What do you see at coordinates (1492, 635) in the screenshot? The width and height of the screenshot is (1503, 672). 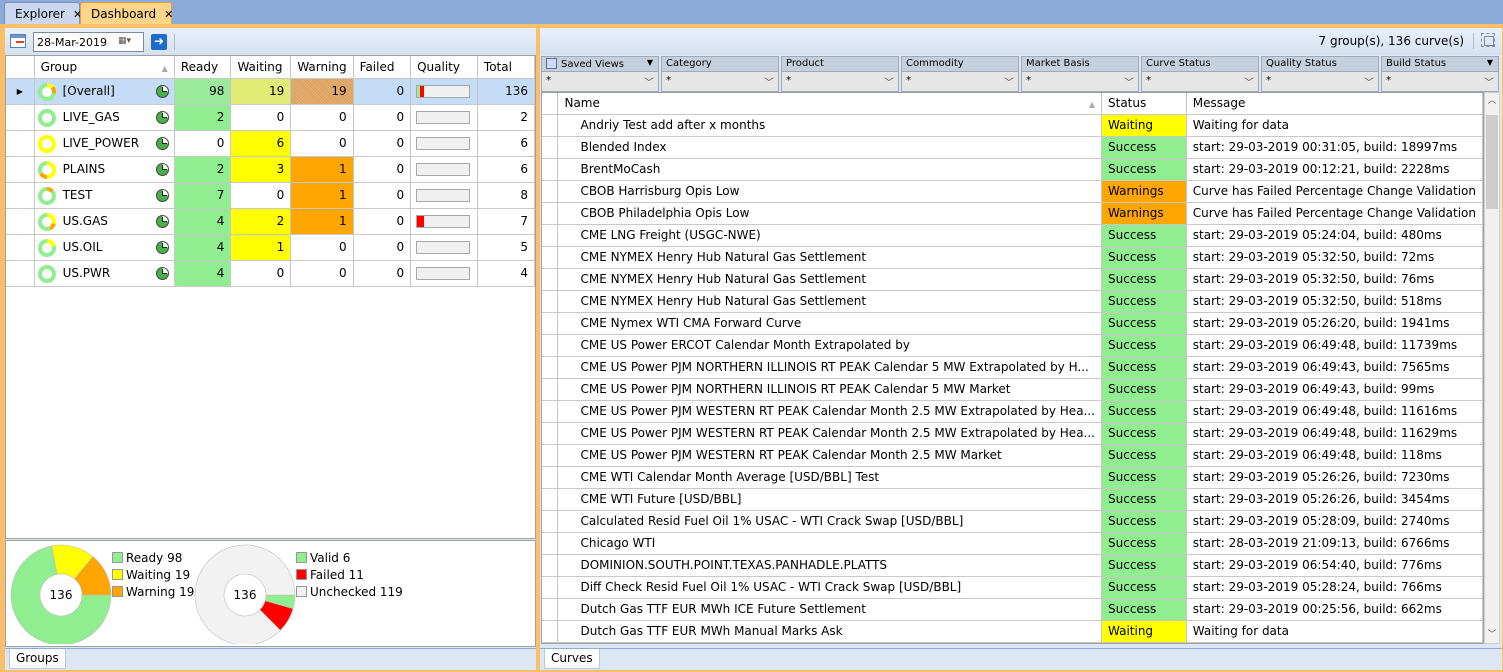 I see `scroll-down-icon: ﹀` at bounding box center [1492, 635].